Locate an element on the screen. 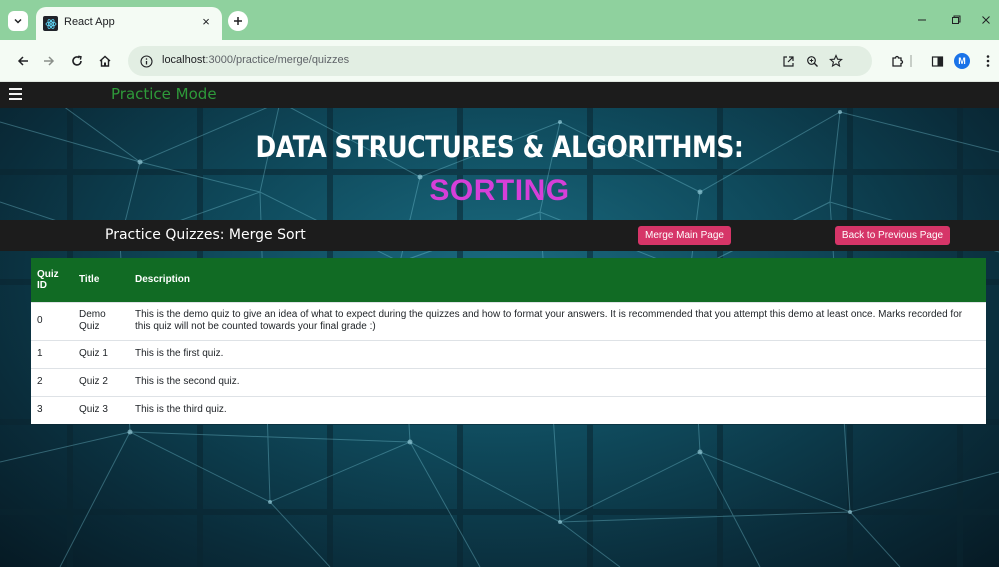  cell-quiz-id: 3 is located at coordinates (52, 409).